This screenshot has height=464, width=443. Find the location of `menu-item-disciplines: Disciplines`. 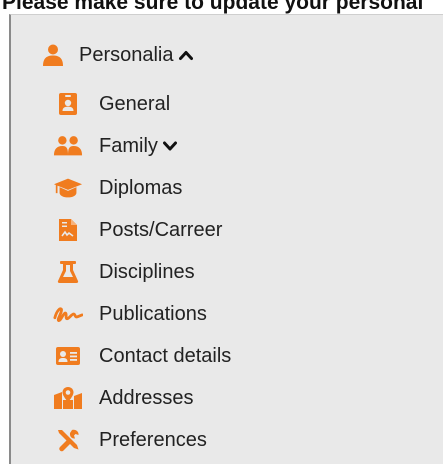

menu-item-disciplines: Disciplines is located at coordinates (124, 272).